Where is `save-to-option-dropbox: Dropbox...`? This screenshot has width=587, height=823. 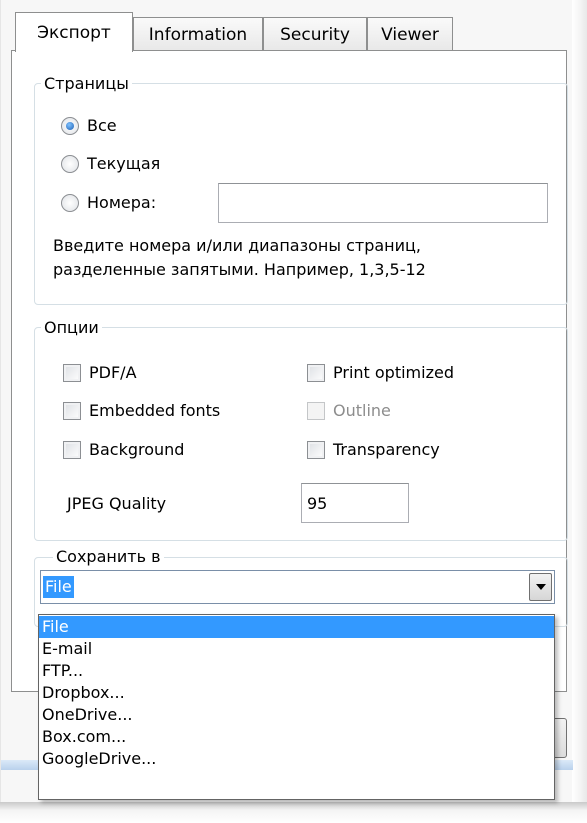
save-to-option-dropbox: Dropbox... is located at coordinates (296, 693).